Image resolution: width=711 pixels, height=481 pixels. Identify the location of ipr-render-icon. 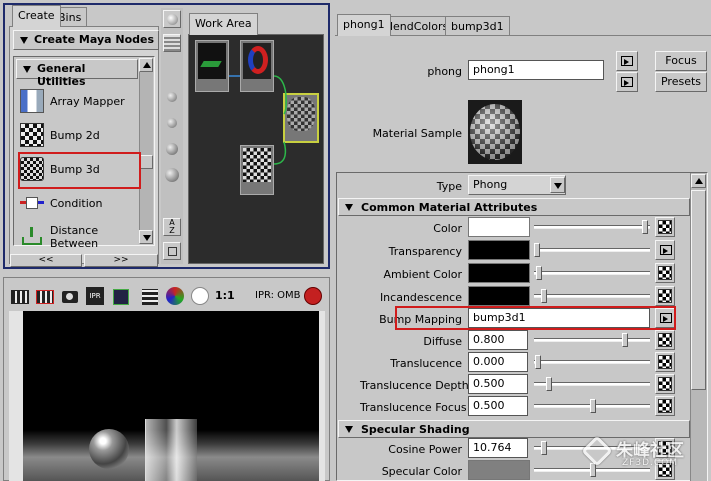
(46, 297).